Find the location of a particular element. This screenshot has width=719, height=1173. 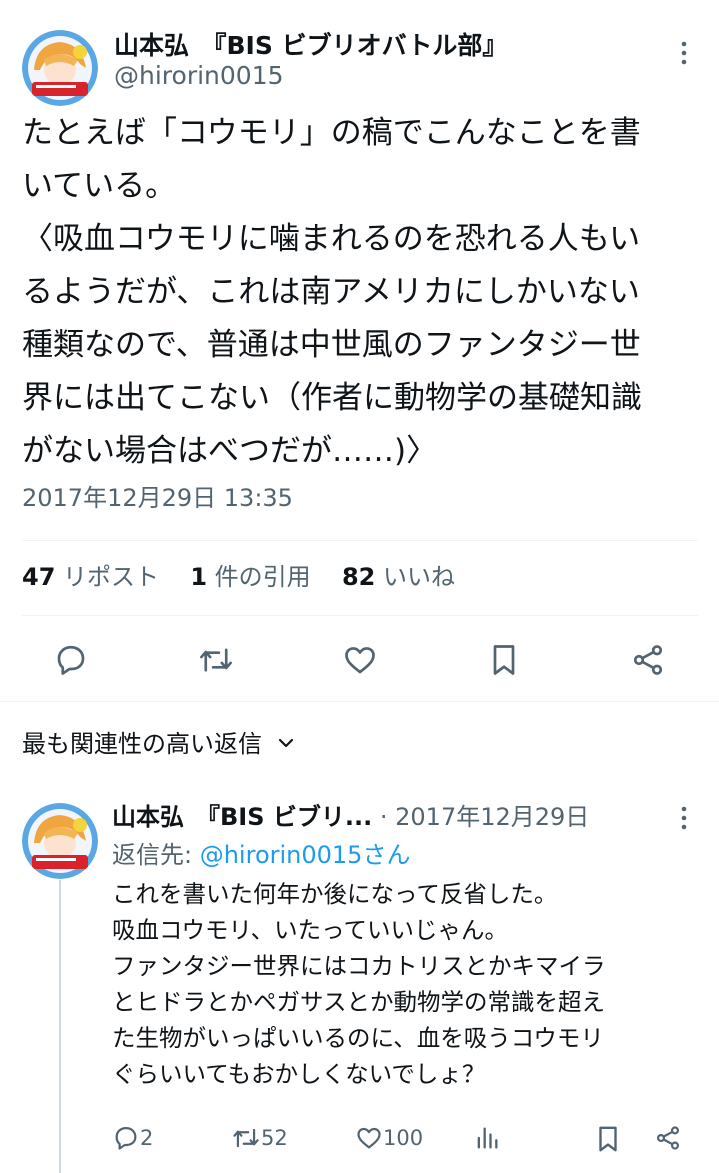

tweet-stats: 47 リポスト 1 件の引用 82 いいね is located at coordinates (238, 577).